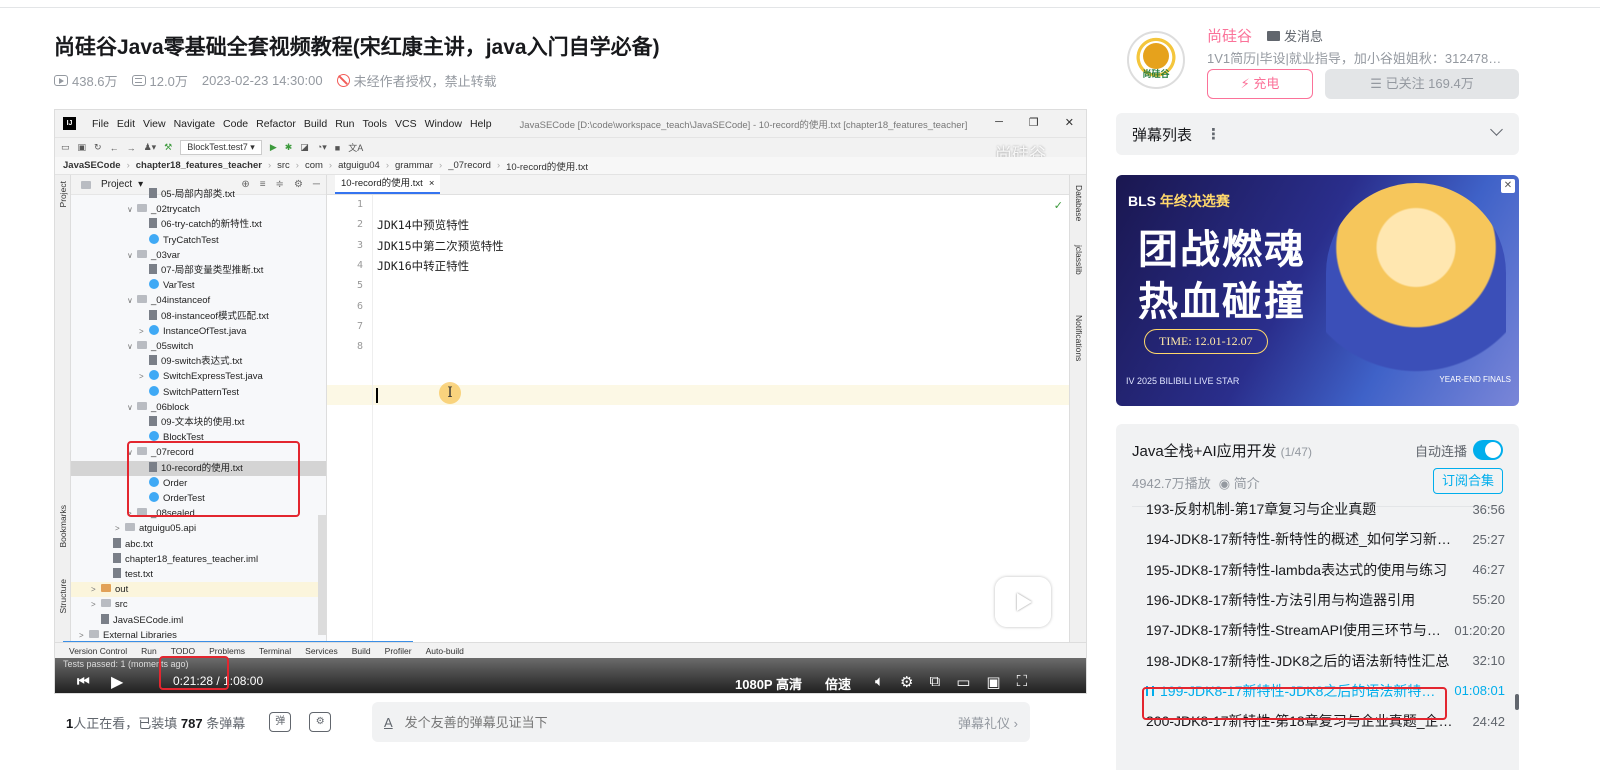  Describe the element at coordinates (194, 123) in the screenshot. I see `menu-navigate: Navigate` at that location.